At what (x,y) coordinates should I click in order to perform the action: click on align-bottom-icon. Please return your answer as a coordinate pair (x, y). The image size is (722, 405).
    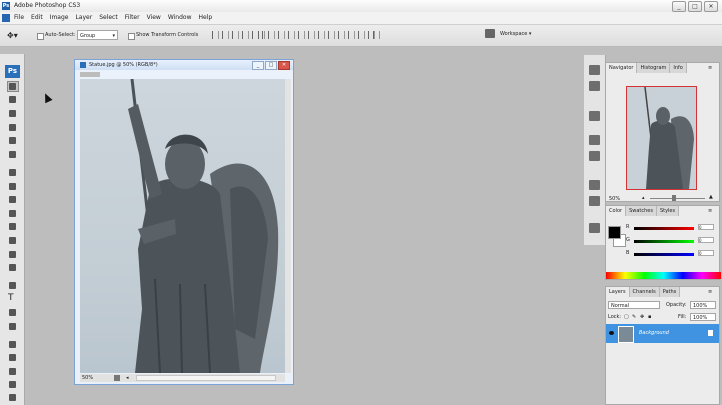
    Looking at the image, I should click on (235, 35).